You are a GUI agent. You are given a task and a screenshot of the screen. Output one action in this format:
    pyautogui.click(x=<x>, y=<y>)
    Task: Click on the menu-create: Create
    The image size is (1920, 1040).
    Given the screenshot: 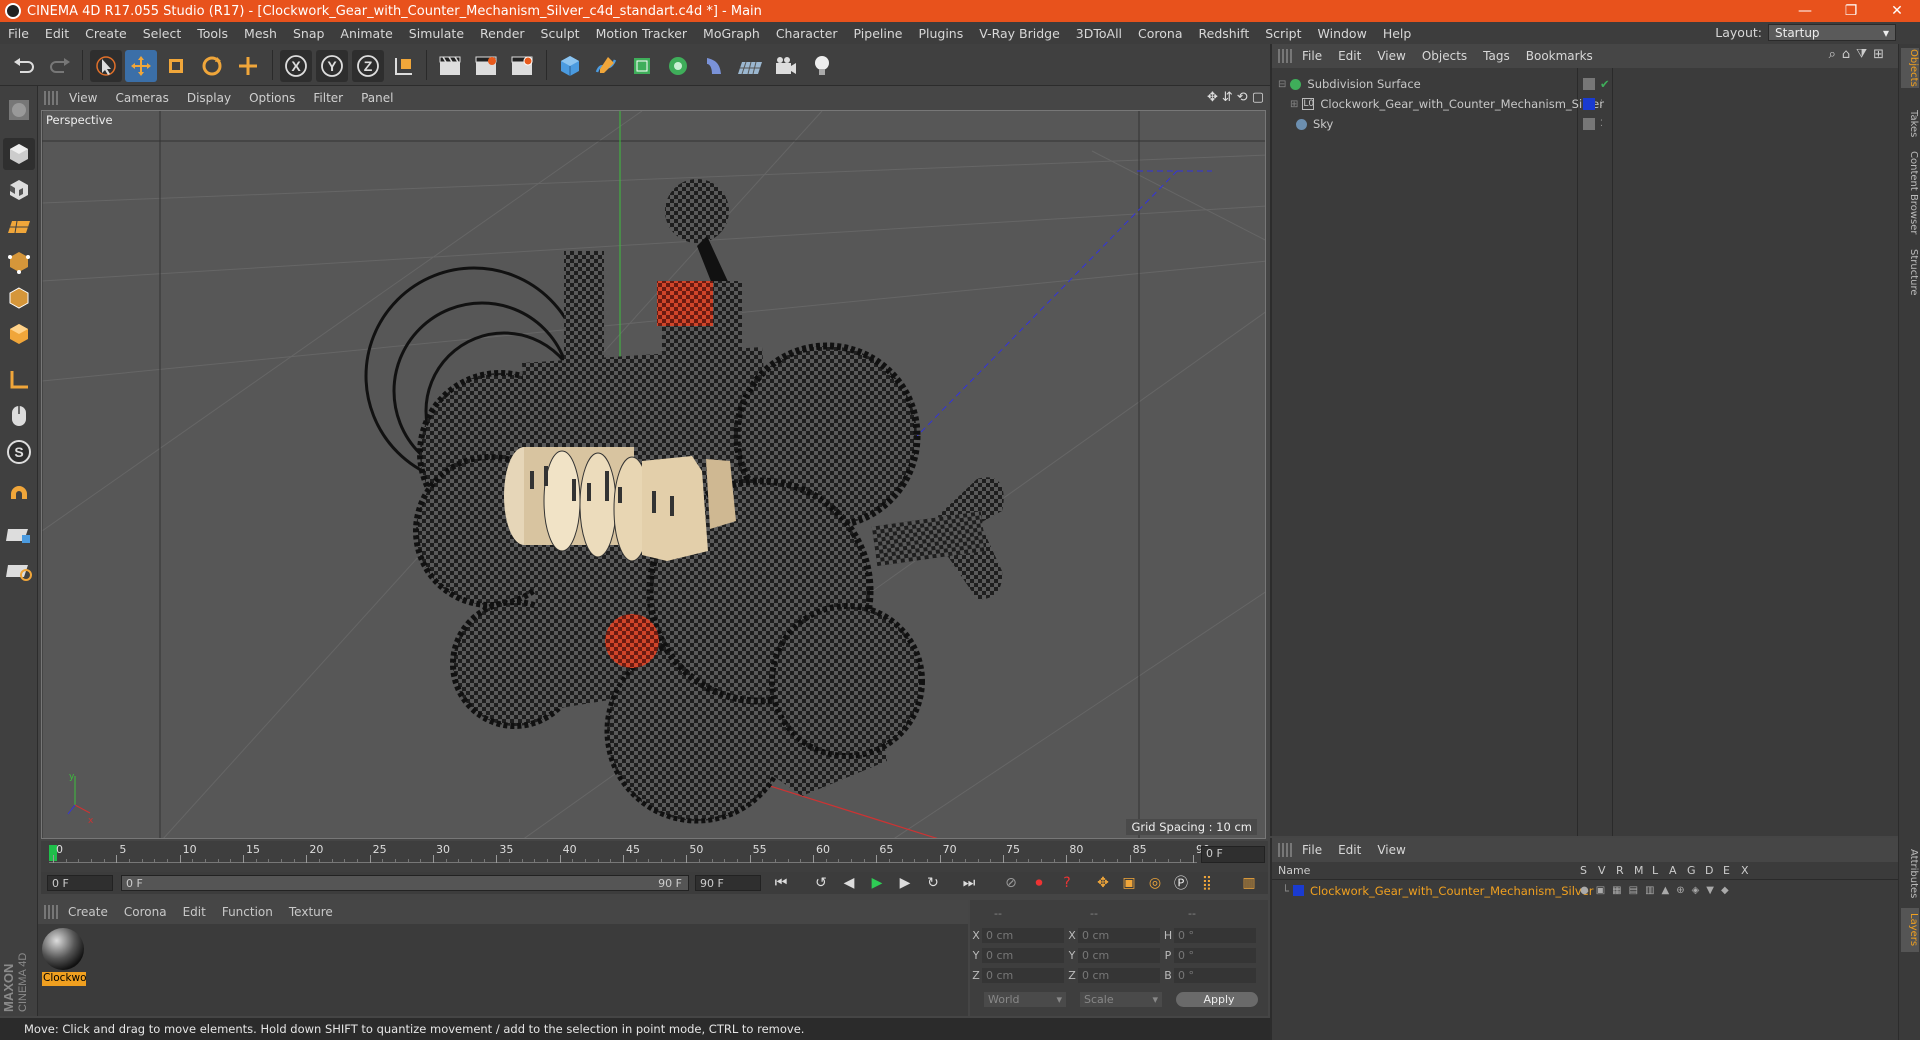 What is the action you would take?
    pyautogui.click(x=106, y=33)
    